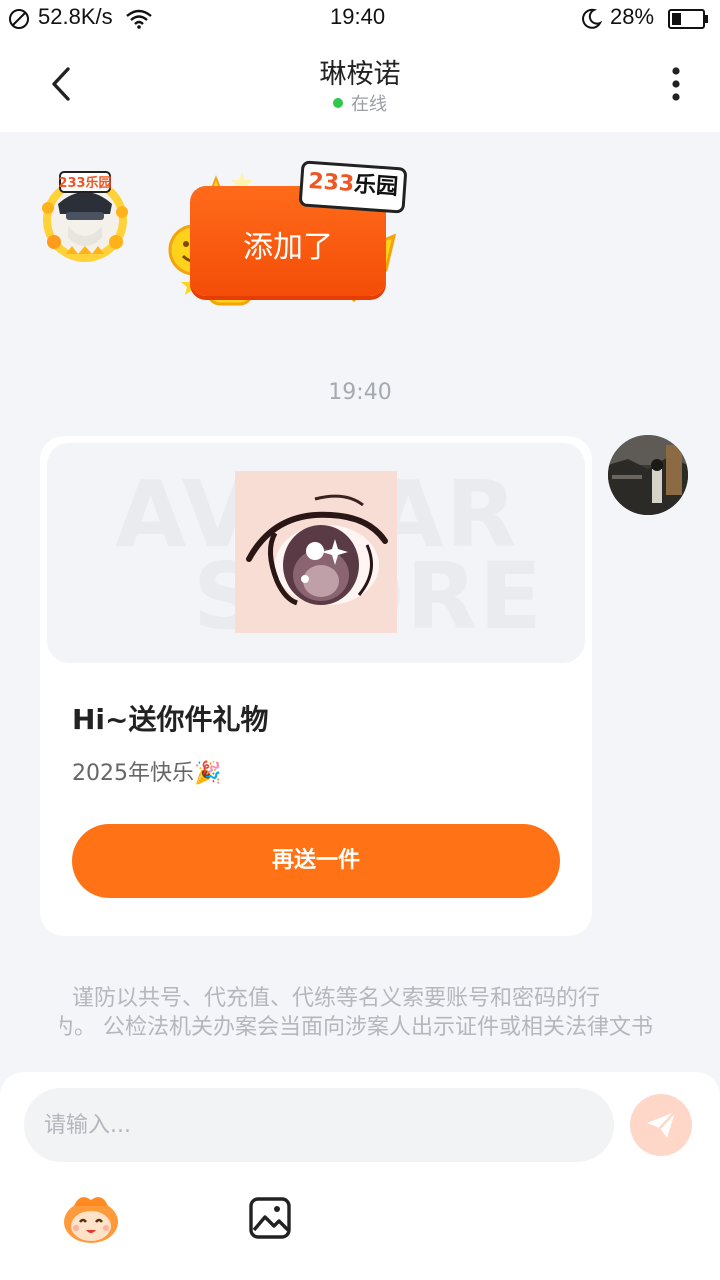 The height and width of the screenshot is (1280, 720). Describe the element at coordinates (676, 86) in the screenshot. I see `more-vertical-icon` at that location.